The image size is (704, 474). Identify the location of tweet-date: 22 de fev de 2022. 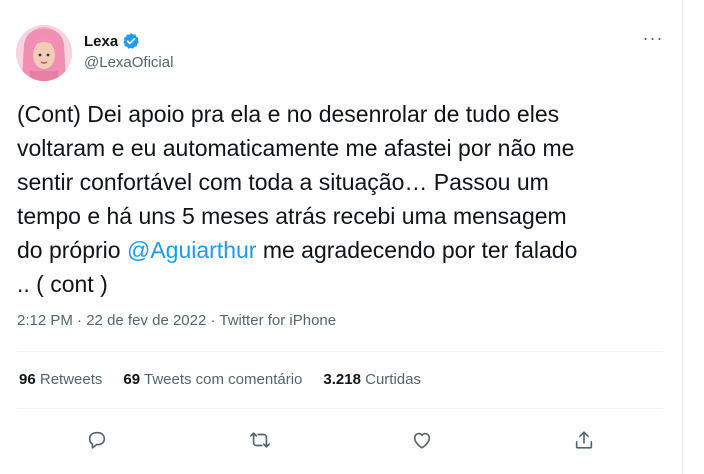
(146, 320).